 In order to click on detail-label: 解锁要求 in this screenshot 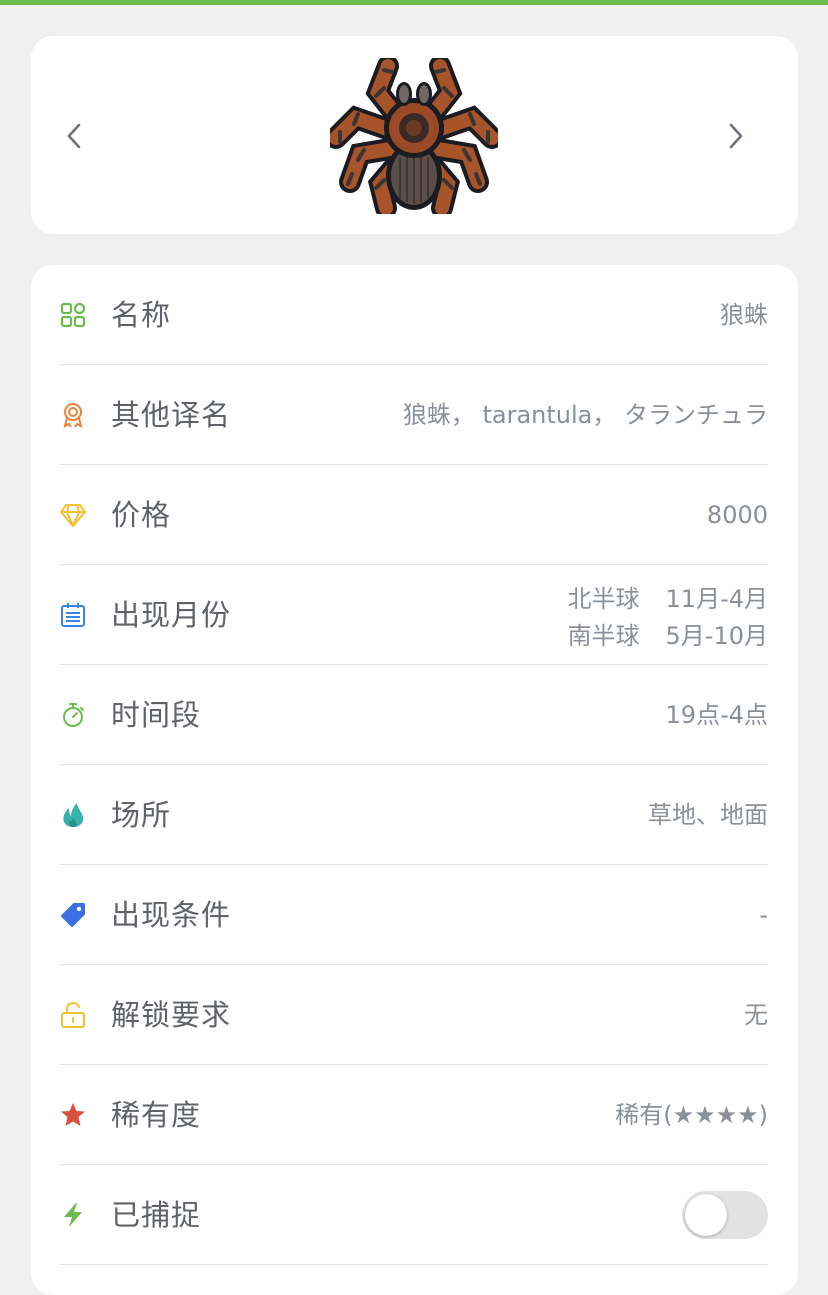, I will do `click(171, 1015)`.